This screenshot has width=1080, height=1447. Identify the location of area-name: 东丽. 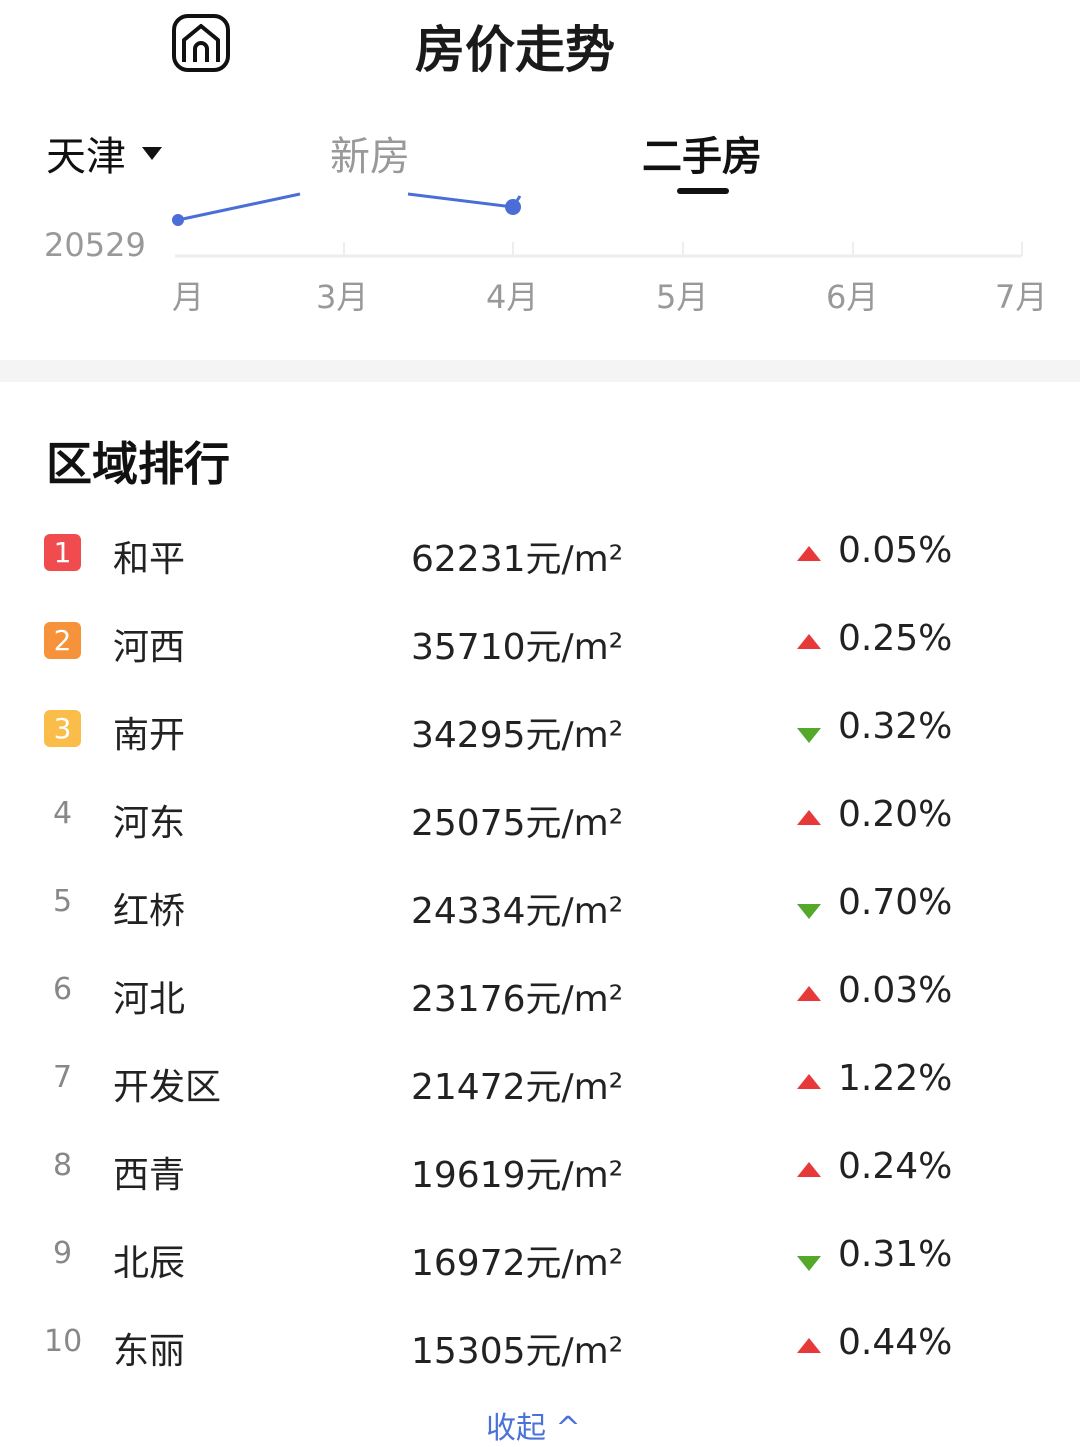
(149, 1351).